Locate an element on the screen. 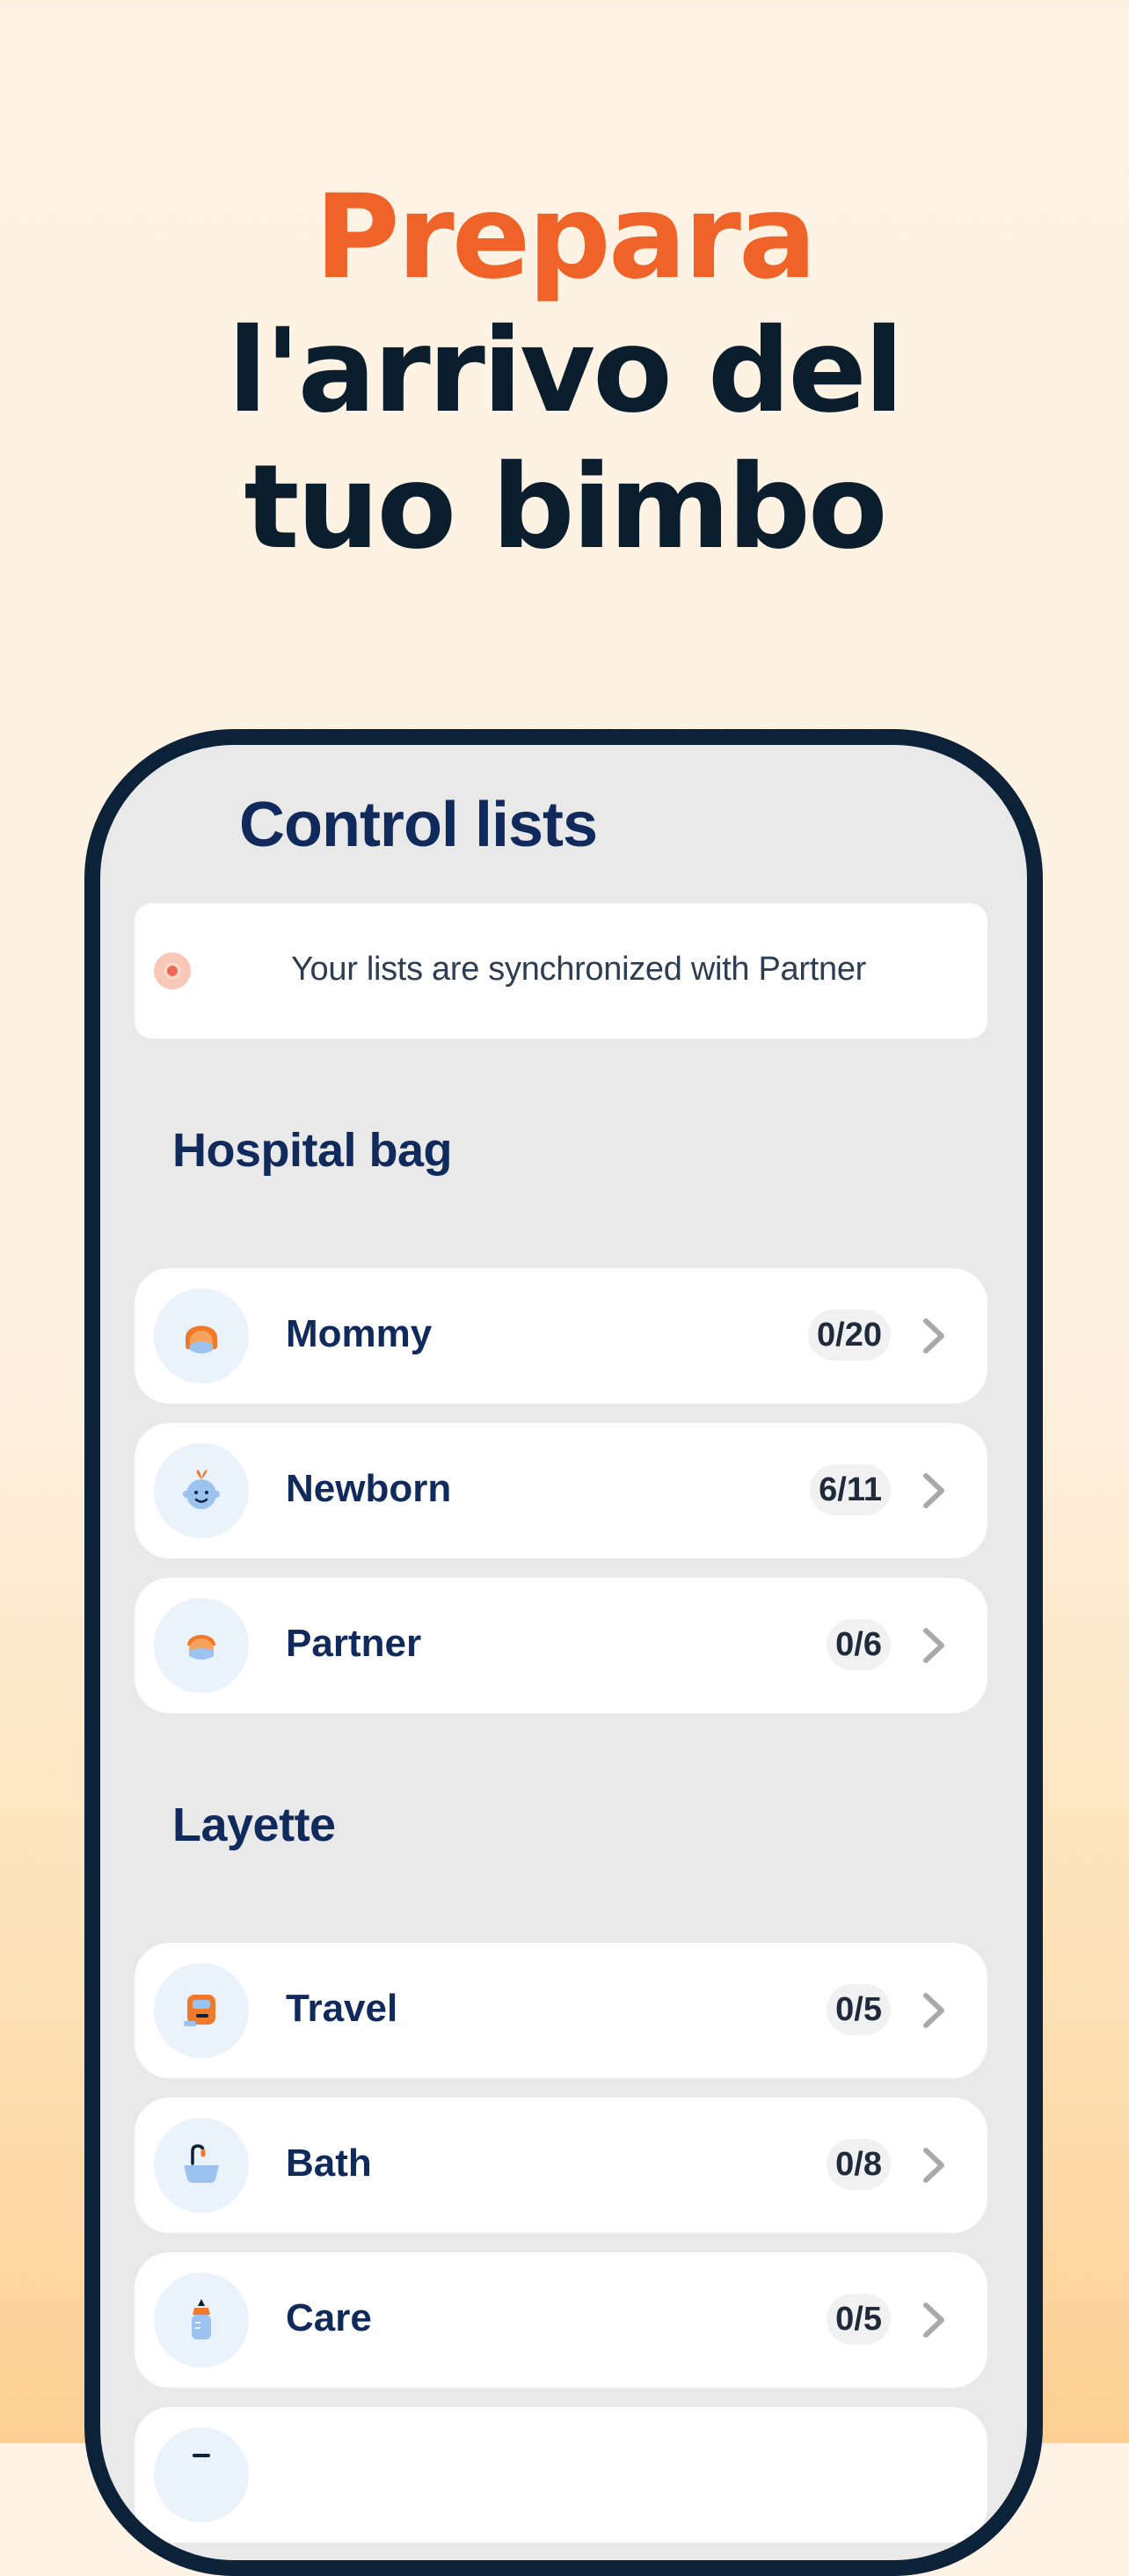  list-item-label: Partner is located at coordinates (354, 1643).